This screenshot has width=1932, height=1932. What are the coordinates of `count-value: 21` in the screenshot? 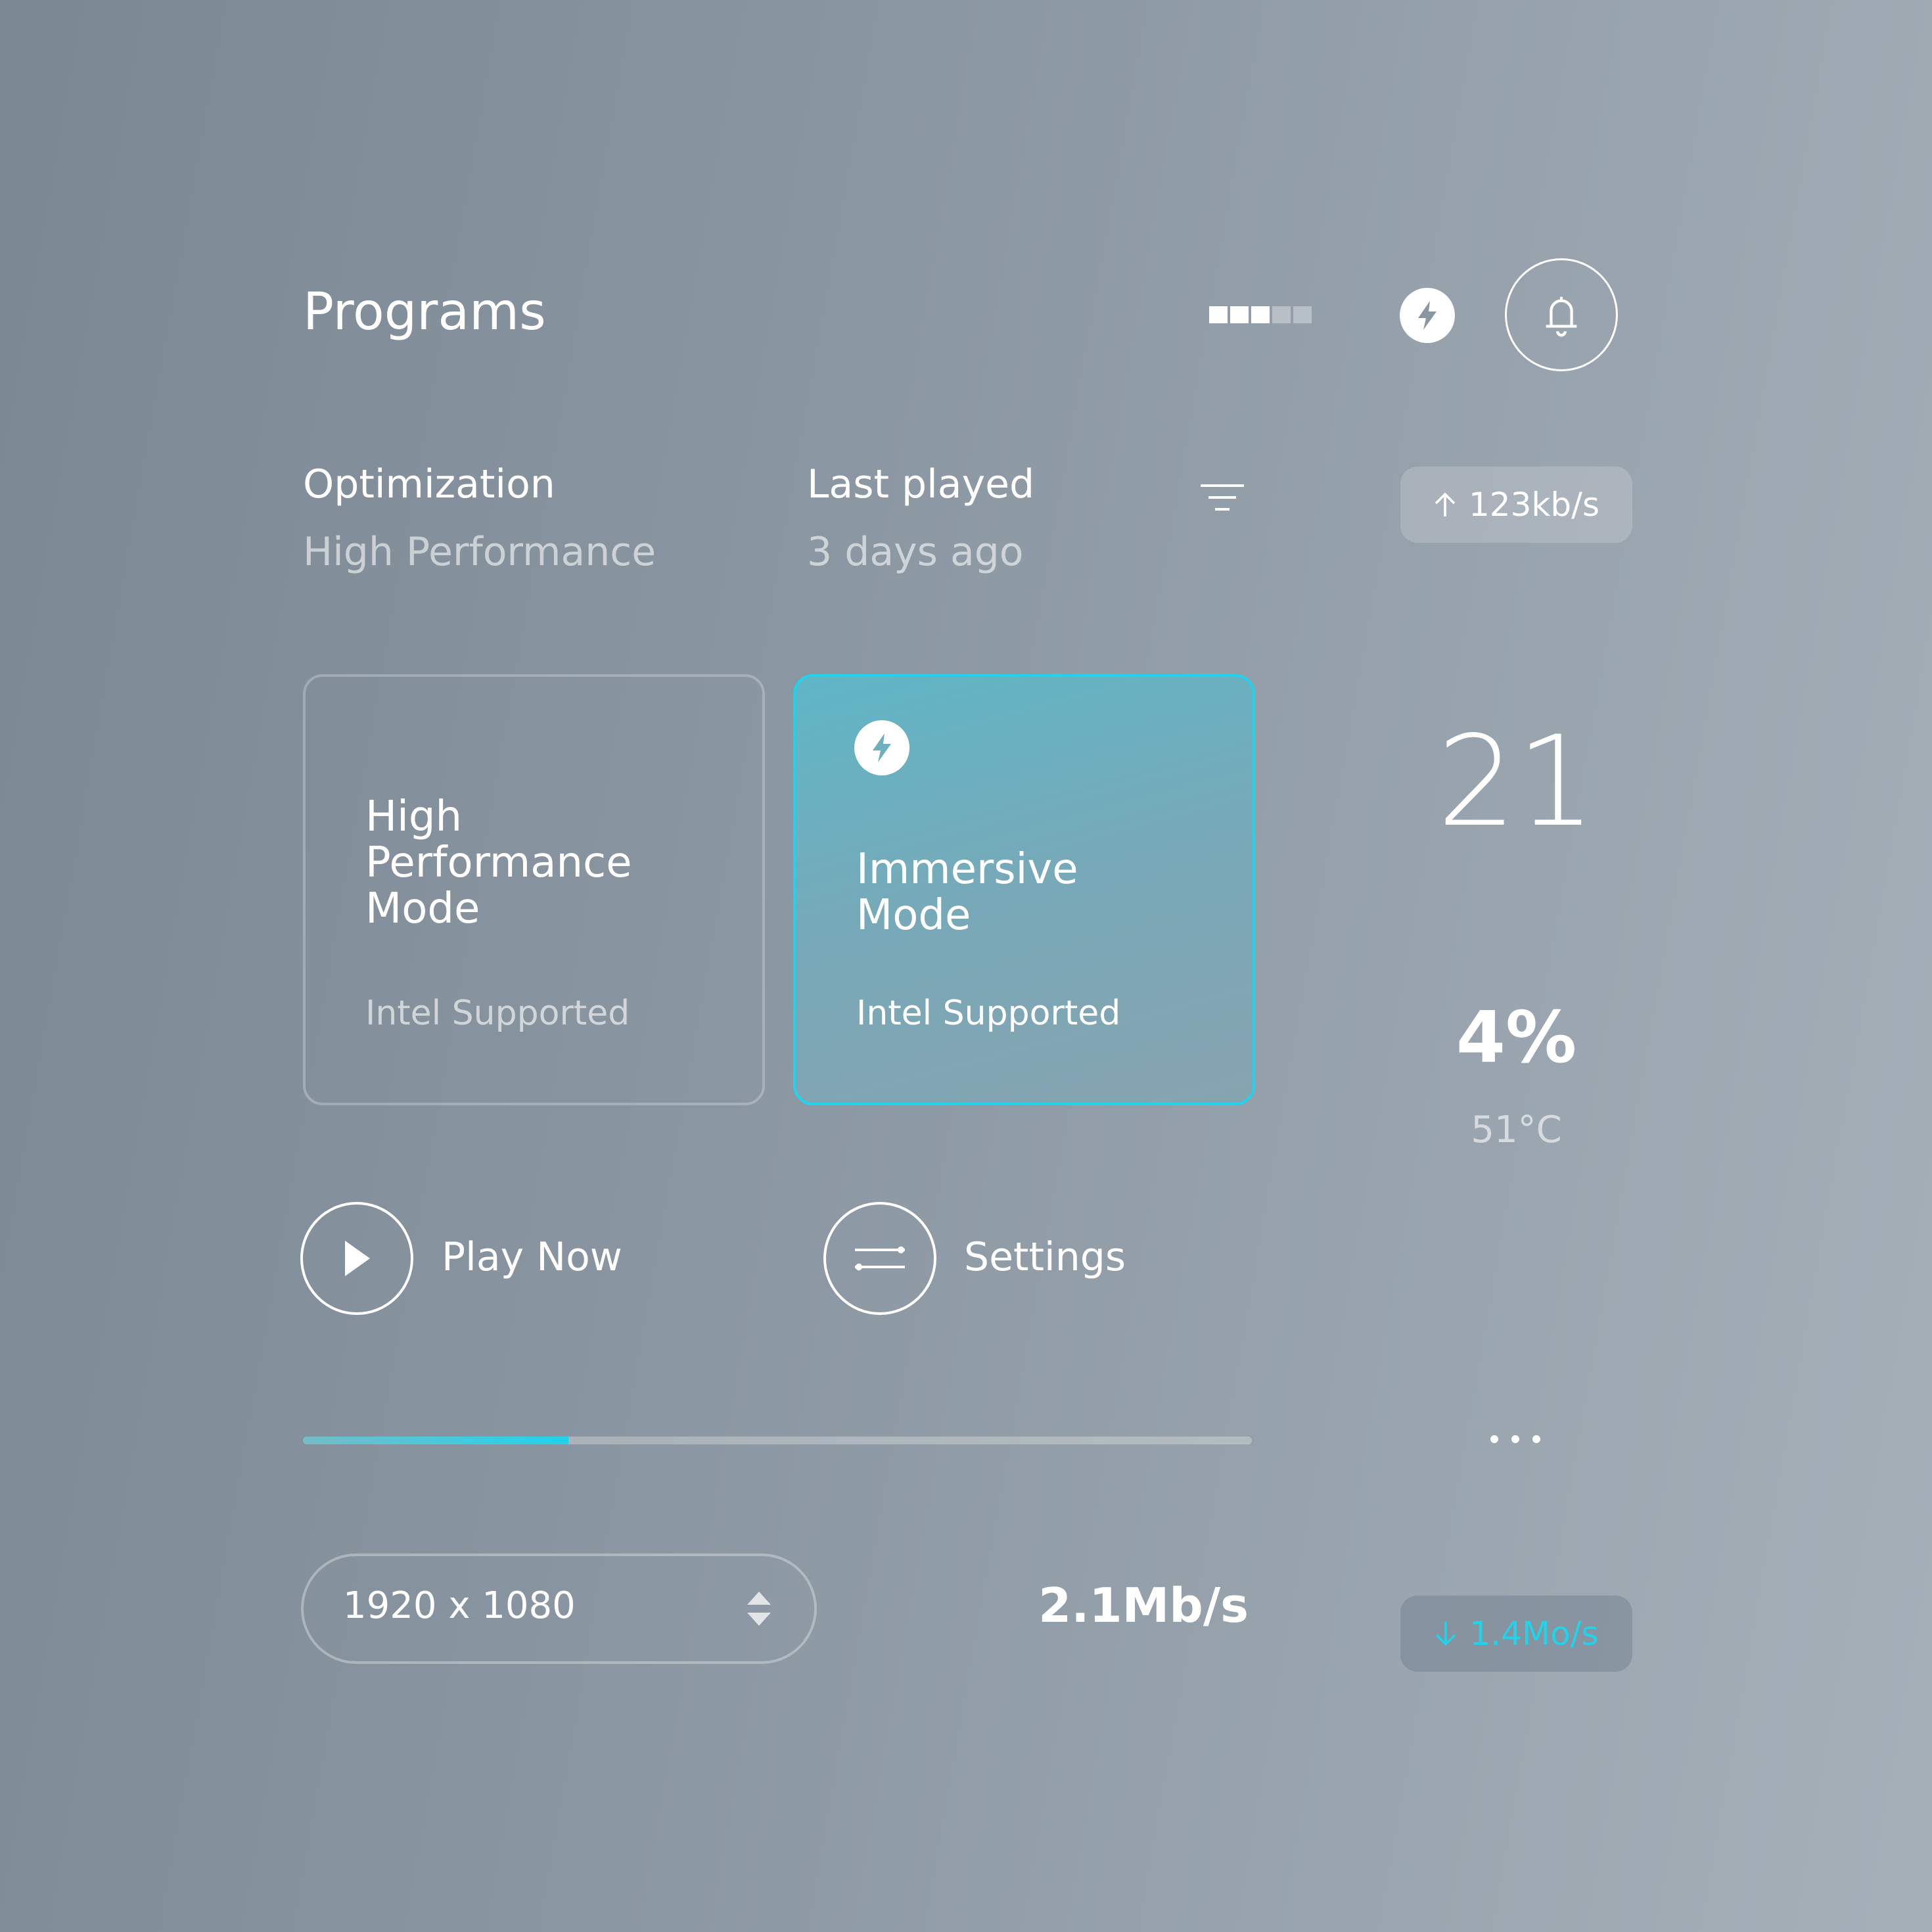 It's located at (1516, 782).